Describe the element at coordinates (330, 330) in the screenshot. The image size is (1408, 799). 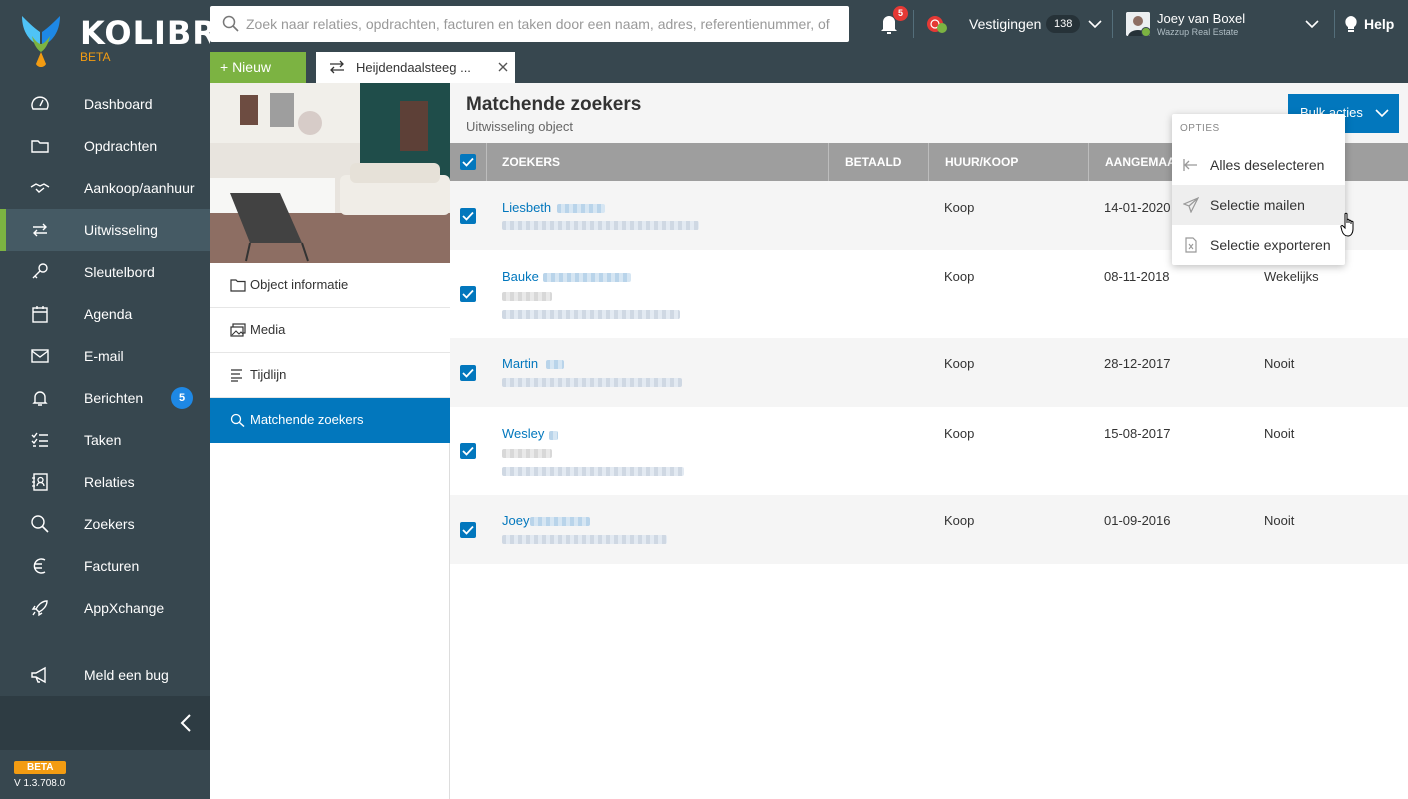
I see `detail-item-media: Media` at that location.